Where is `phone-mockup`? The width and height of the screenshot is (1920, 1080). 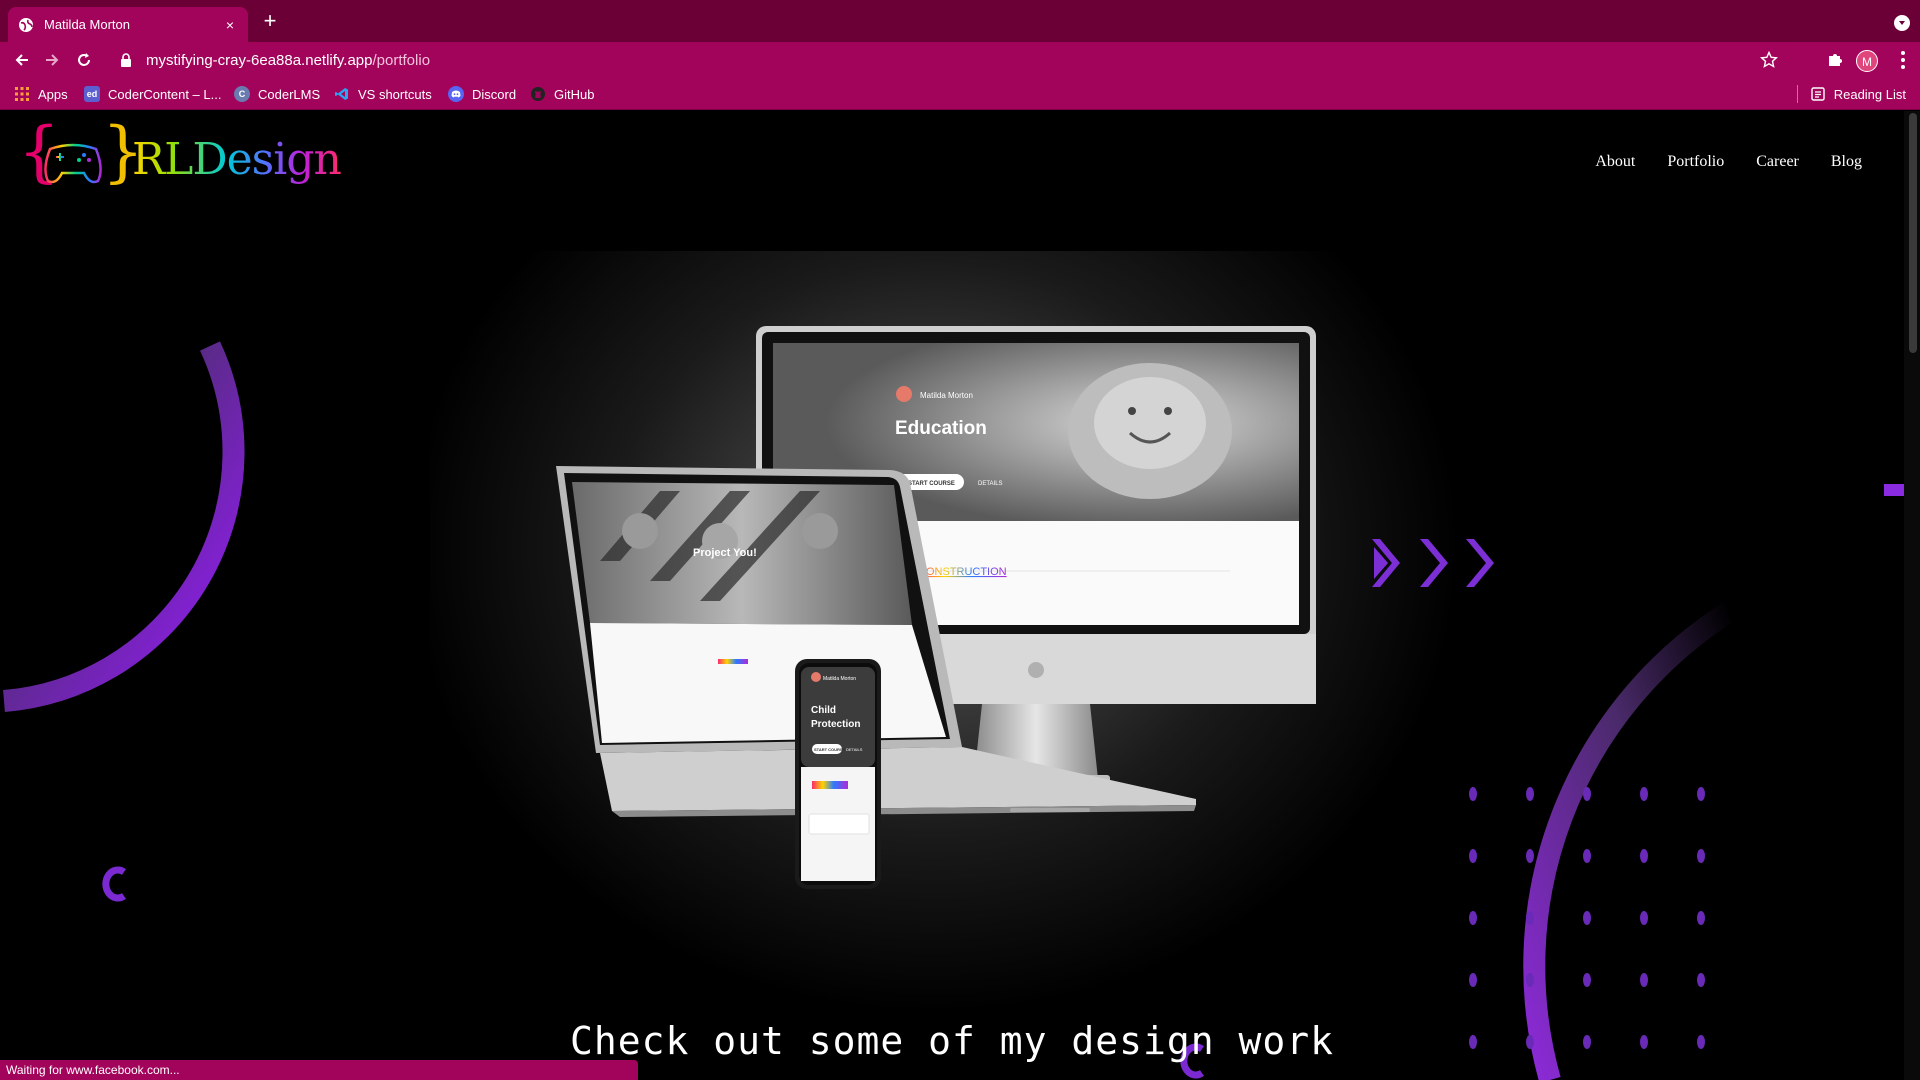
phone-mockup is located at coordinates (838, 774).